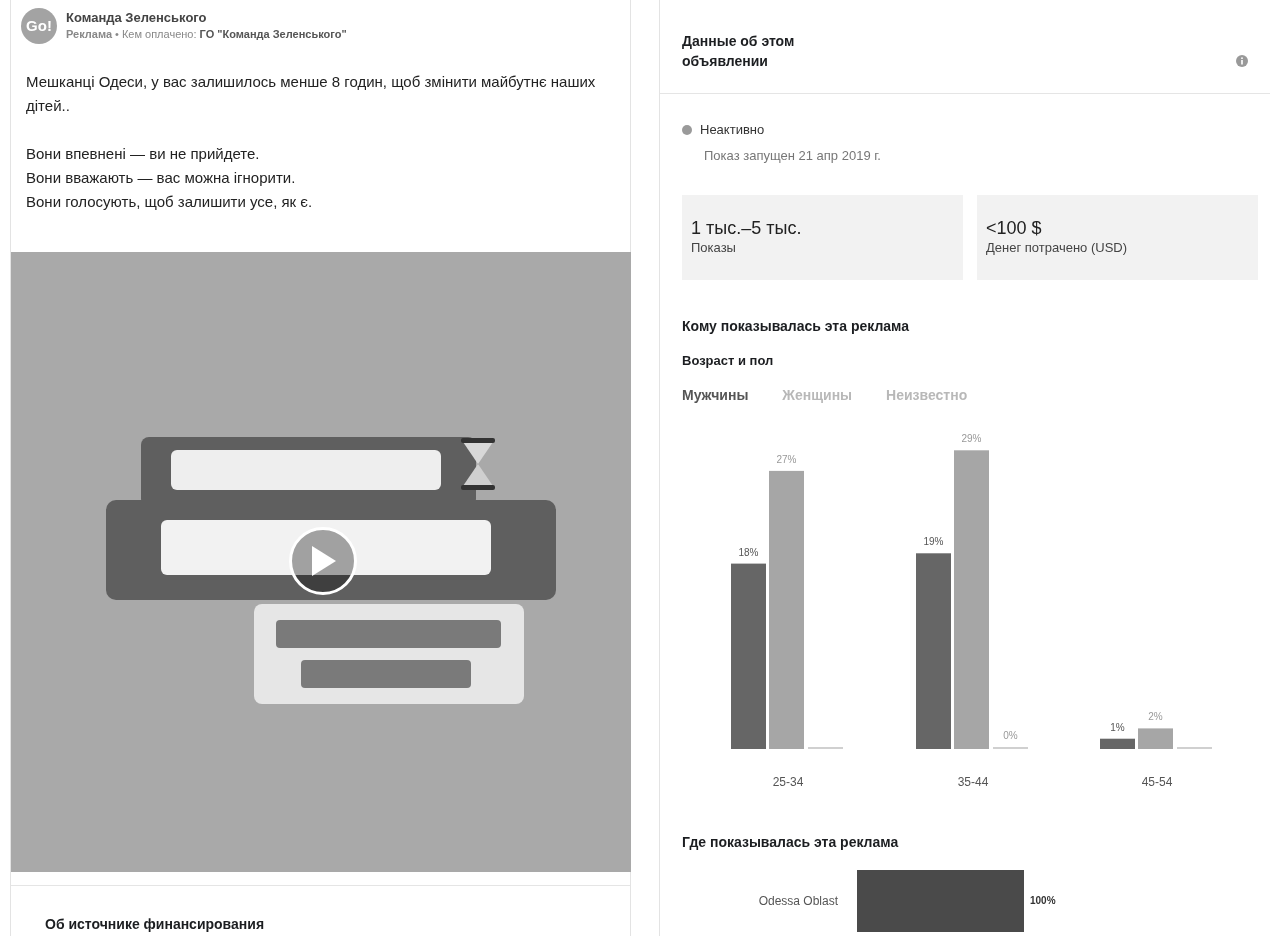 This screenshot has width=1270, height=936. Describe the element at coordinates (788, 781) in the screenshot. I see `axis-label: 25-34` at that location.